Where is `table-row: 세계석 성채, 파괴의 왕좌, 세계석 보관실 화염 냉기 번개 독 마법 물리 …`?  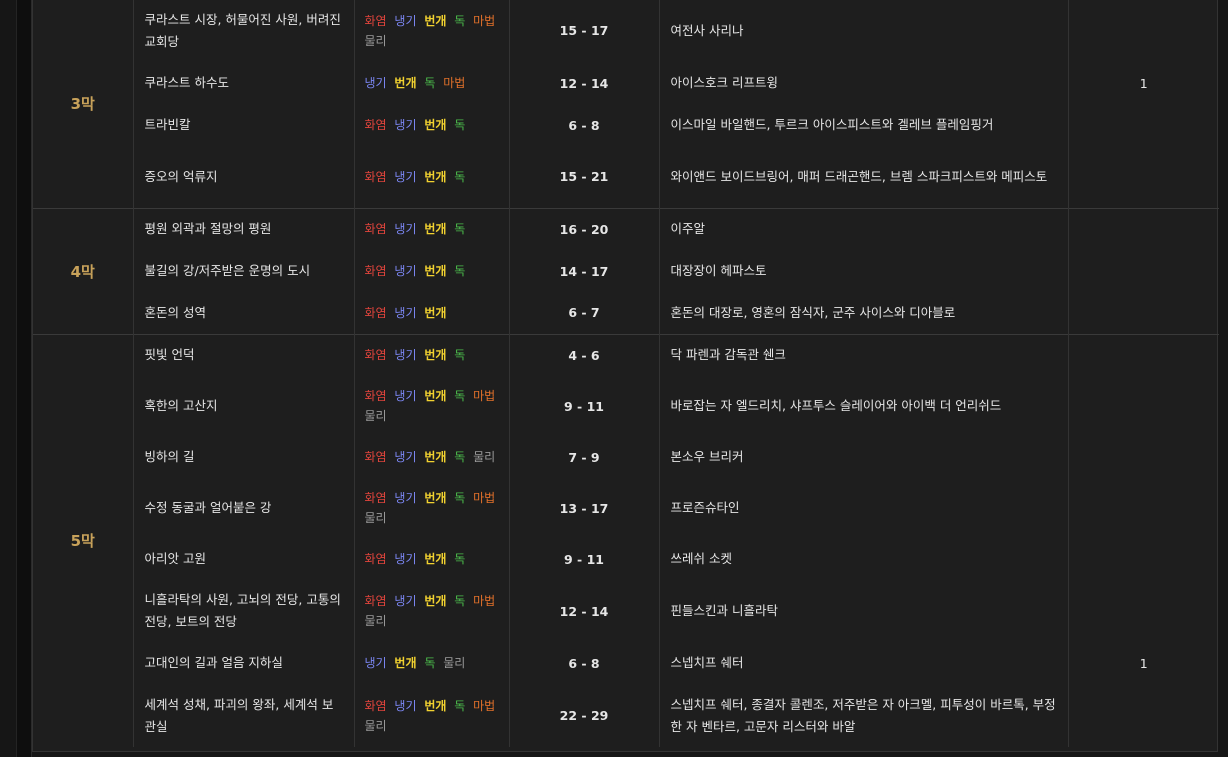 table-row: 세계석 성채, 파괴의 왕좌, 세계석 보관실 화염 냉기 번개 독 마법 물리 … is located at coordinates (626, 715).